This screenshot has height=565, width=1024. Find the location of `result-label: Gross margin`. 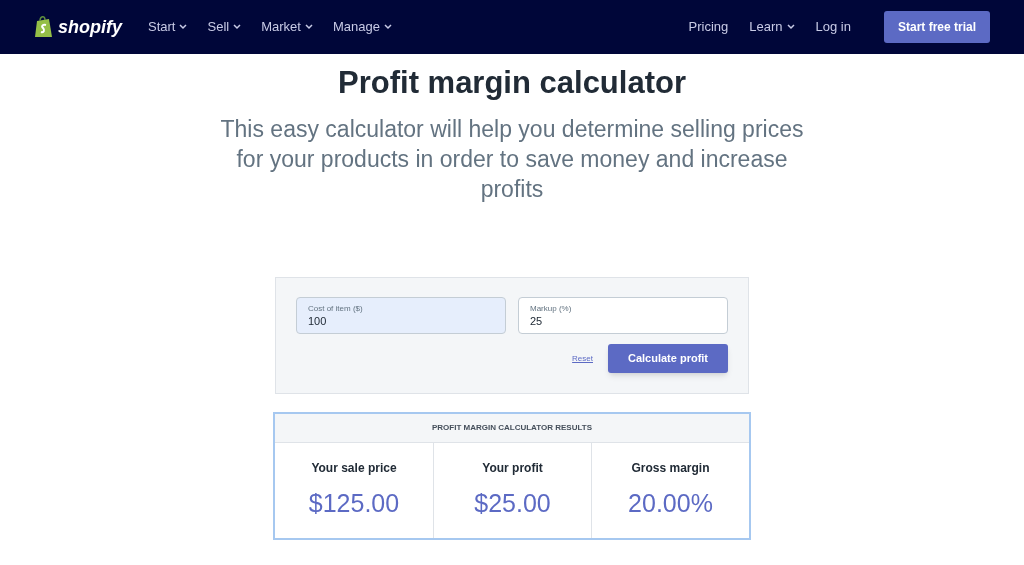

result-label: Gross margin is located at coordinates (670, 468).